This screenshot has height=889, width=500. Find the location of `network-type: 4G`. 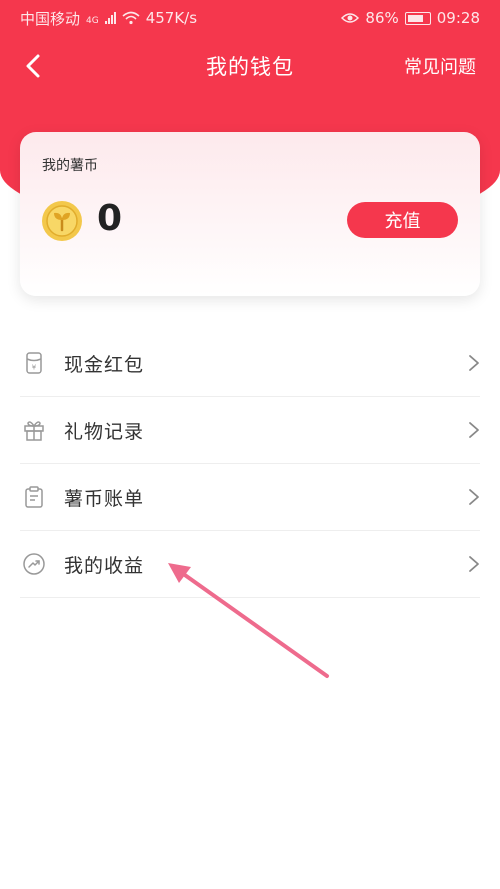

network-type: 4G is located at coordinates (92, 20).